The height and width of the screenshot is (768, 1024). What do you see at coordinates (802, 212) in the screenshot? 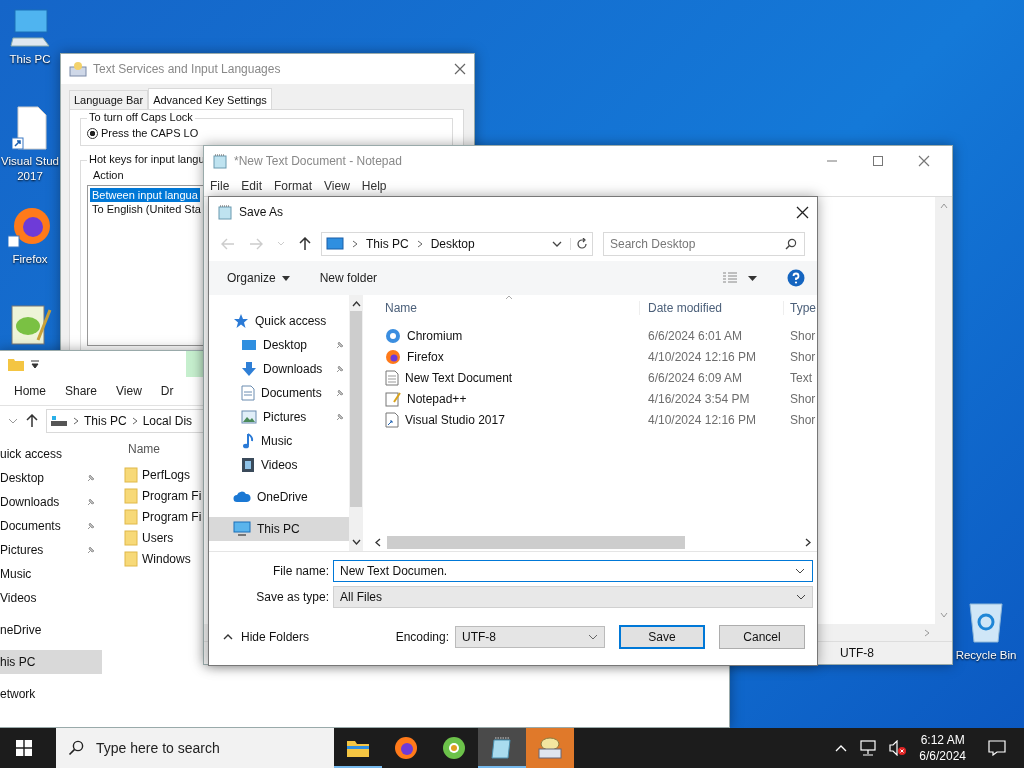
I see `close-icon` at bounding box center [802, 212].